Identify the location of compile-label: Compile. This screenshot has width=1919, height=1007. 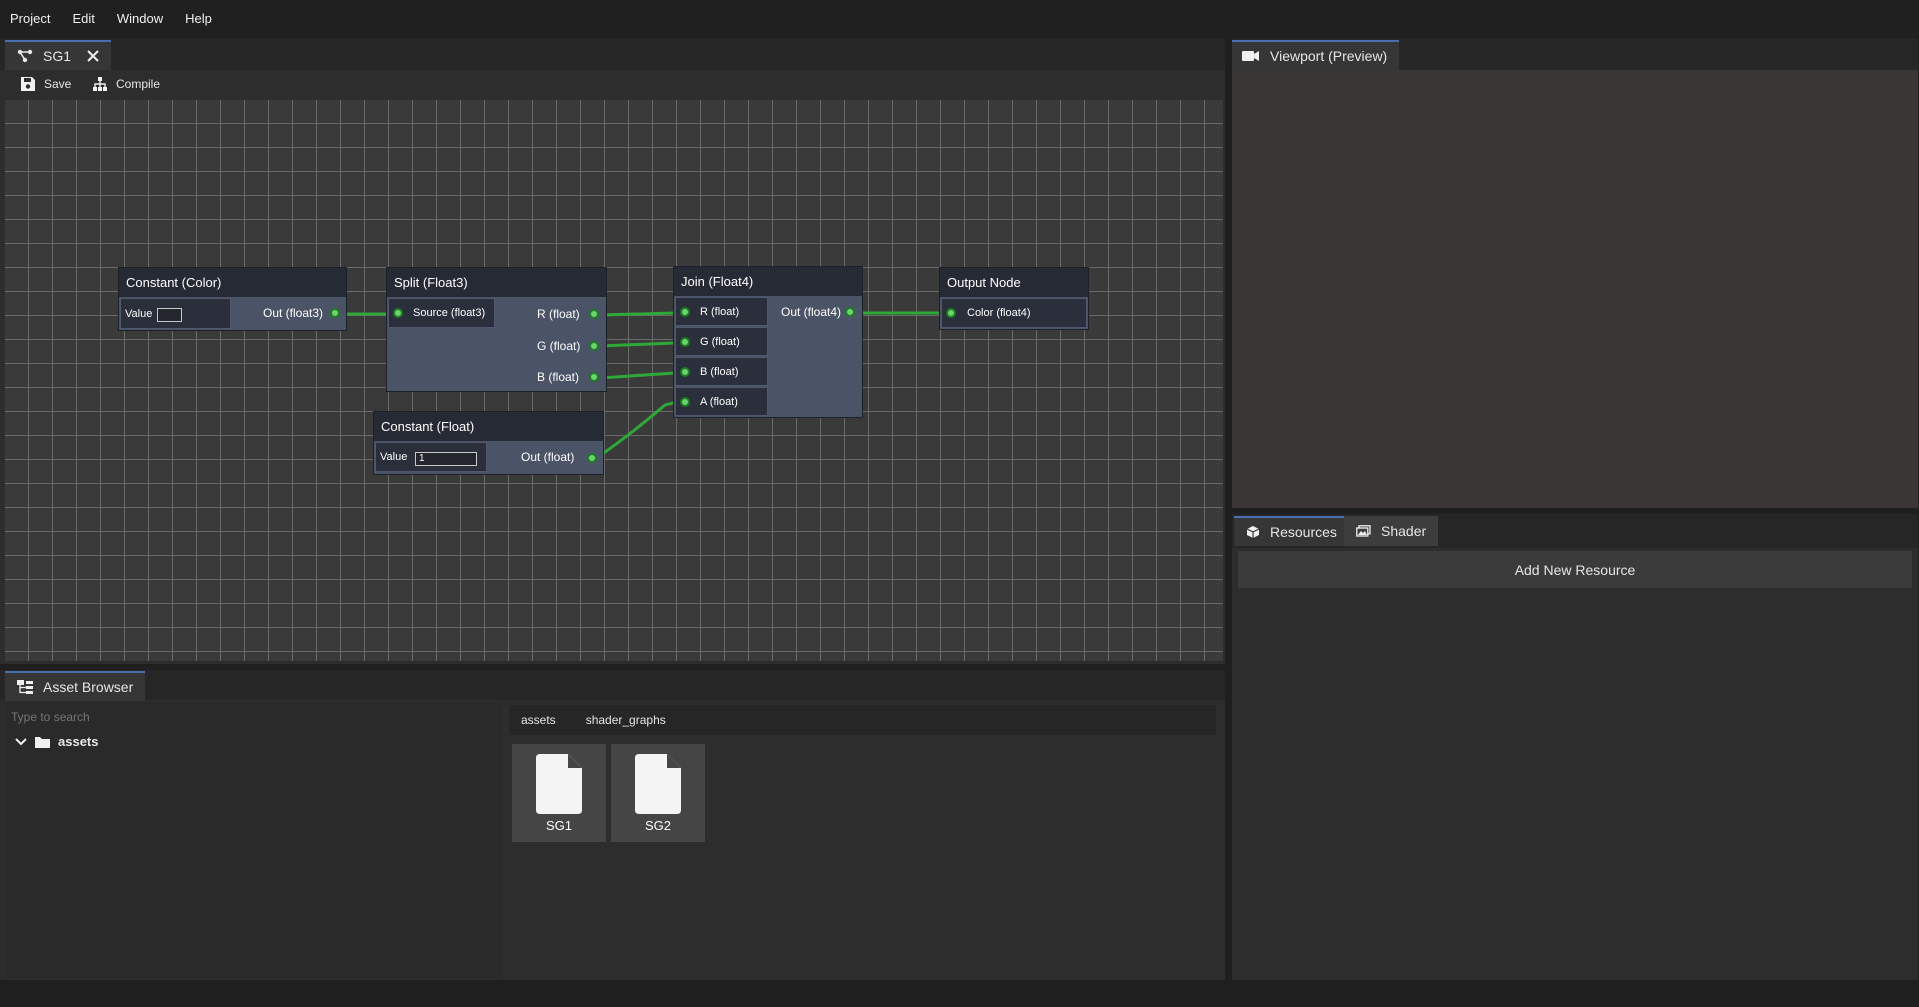
(138, 84).